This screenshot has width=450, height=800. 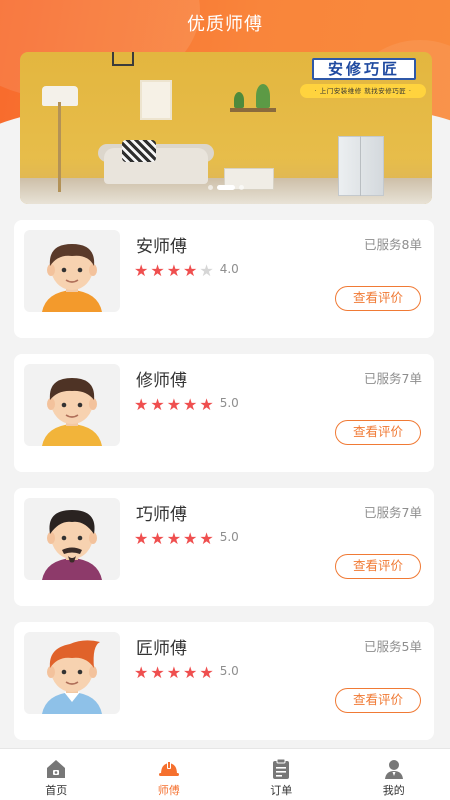 What do you see at coordinates (56, 769) in the screenshot?
I see `home-icon` at bounding box center [56, 769].